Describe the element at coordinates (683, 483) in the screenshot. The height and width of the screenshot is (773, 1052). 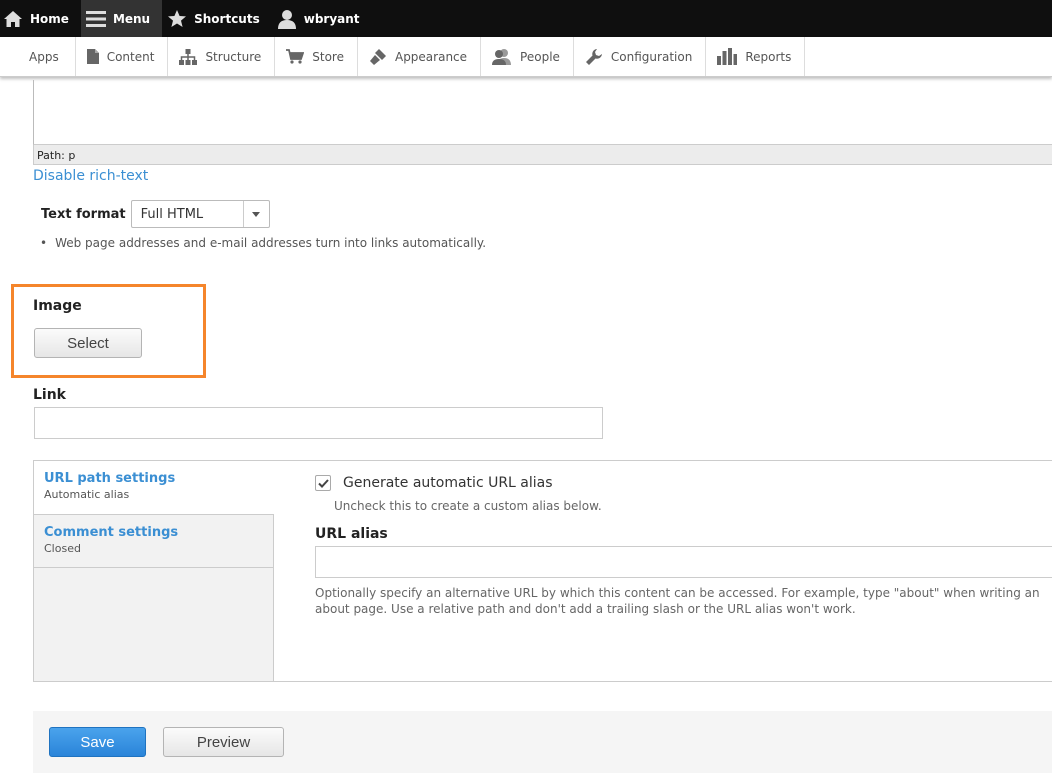
I see `generate-alias-row: Generate automatic URL alias` at that location.